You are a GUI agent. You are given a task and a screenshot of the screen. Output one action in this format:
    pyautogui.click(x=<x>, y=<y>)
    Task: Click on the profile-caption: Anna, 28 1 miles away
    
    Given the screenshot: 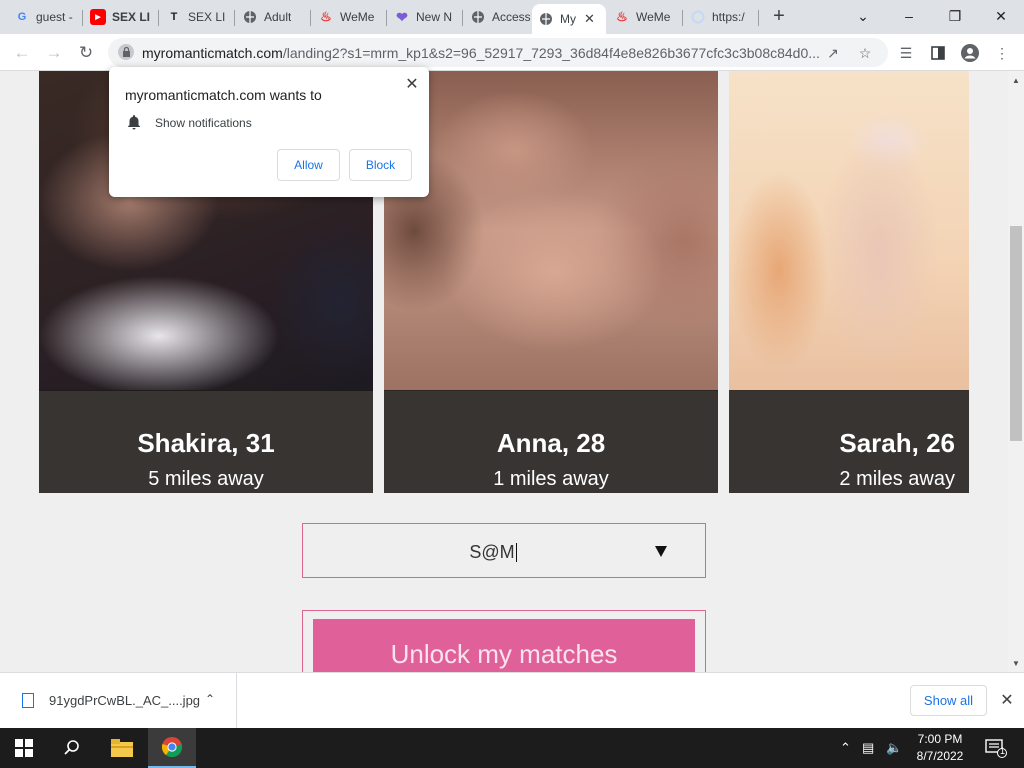 What is the action you would take?
    pyautogui.click(x=551, y=441)
    